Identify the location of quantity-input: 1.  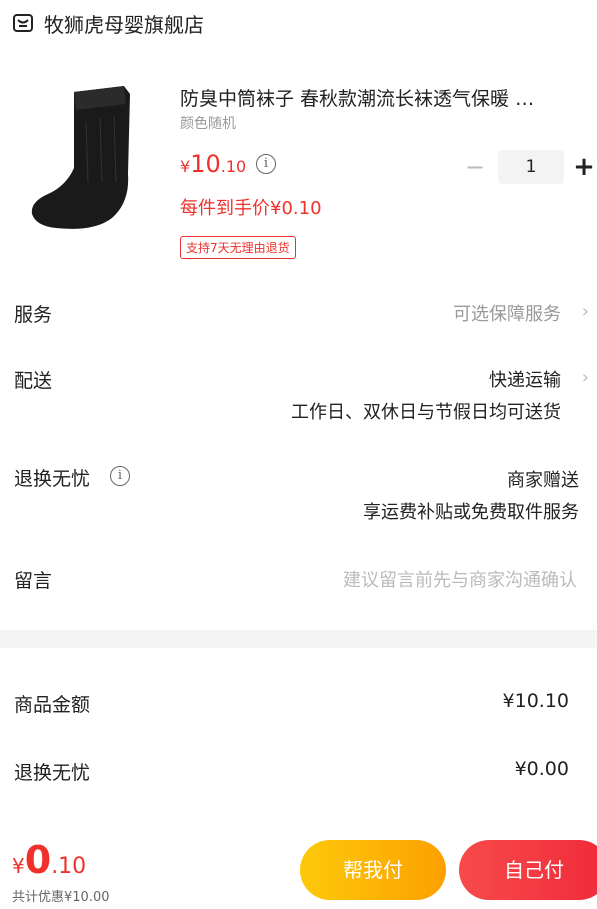
(531, 167).